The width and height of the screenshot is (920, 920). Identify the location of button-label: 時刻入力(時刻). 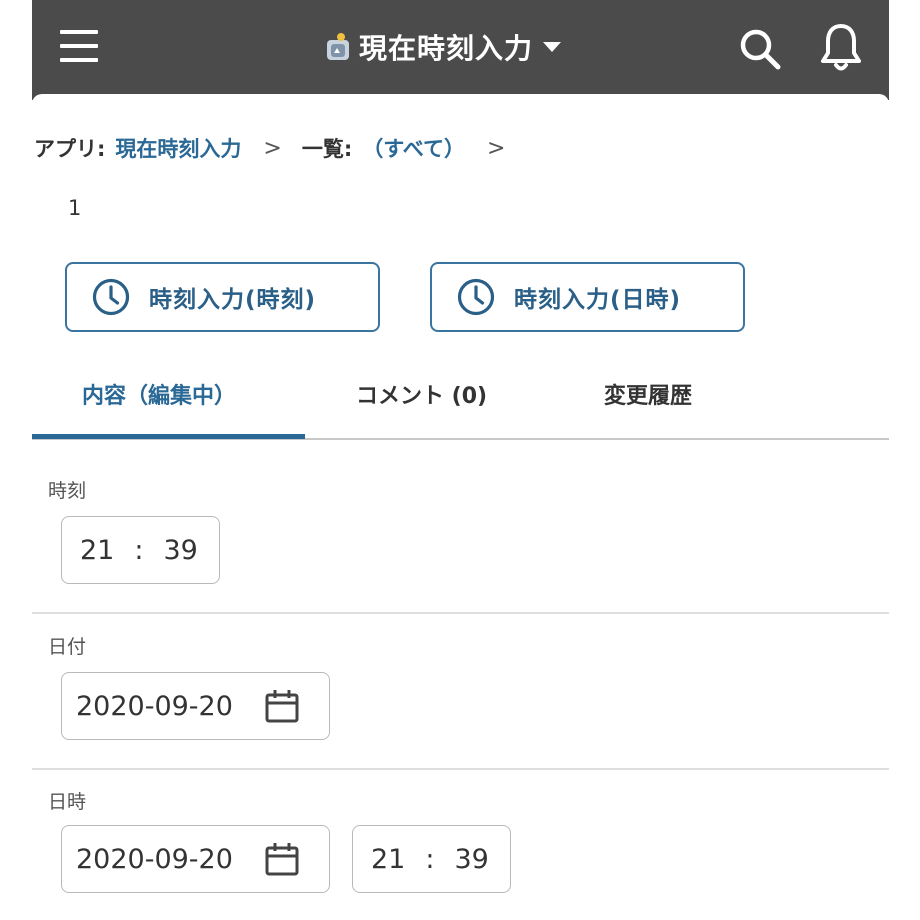
(233, 300).